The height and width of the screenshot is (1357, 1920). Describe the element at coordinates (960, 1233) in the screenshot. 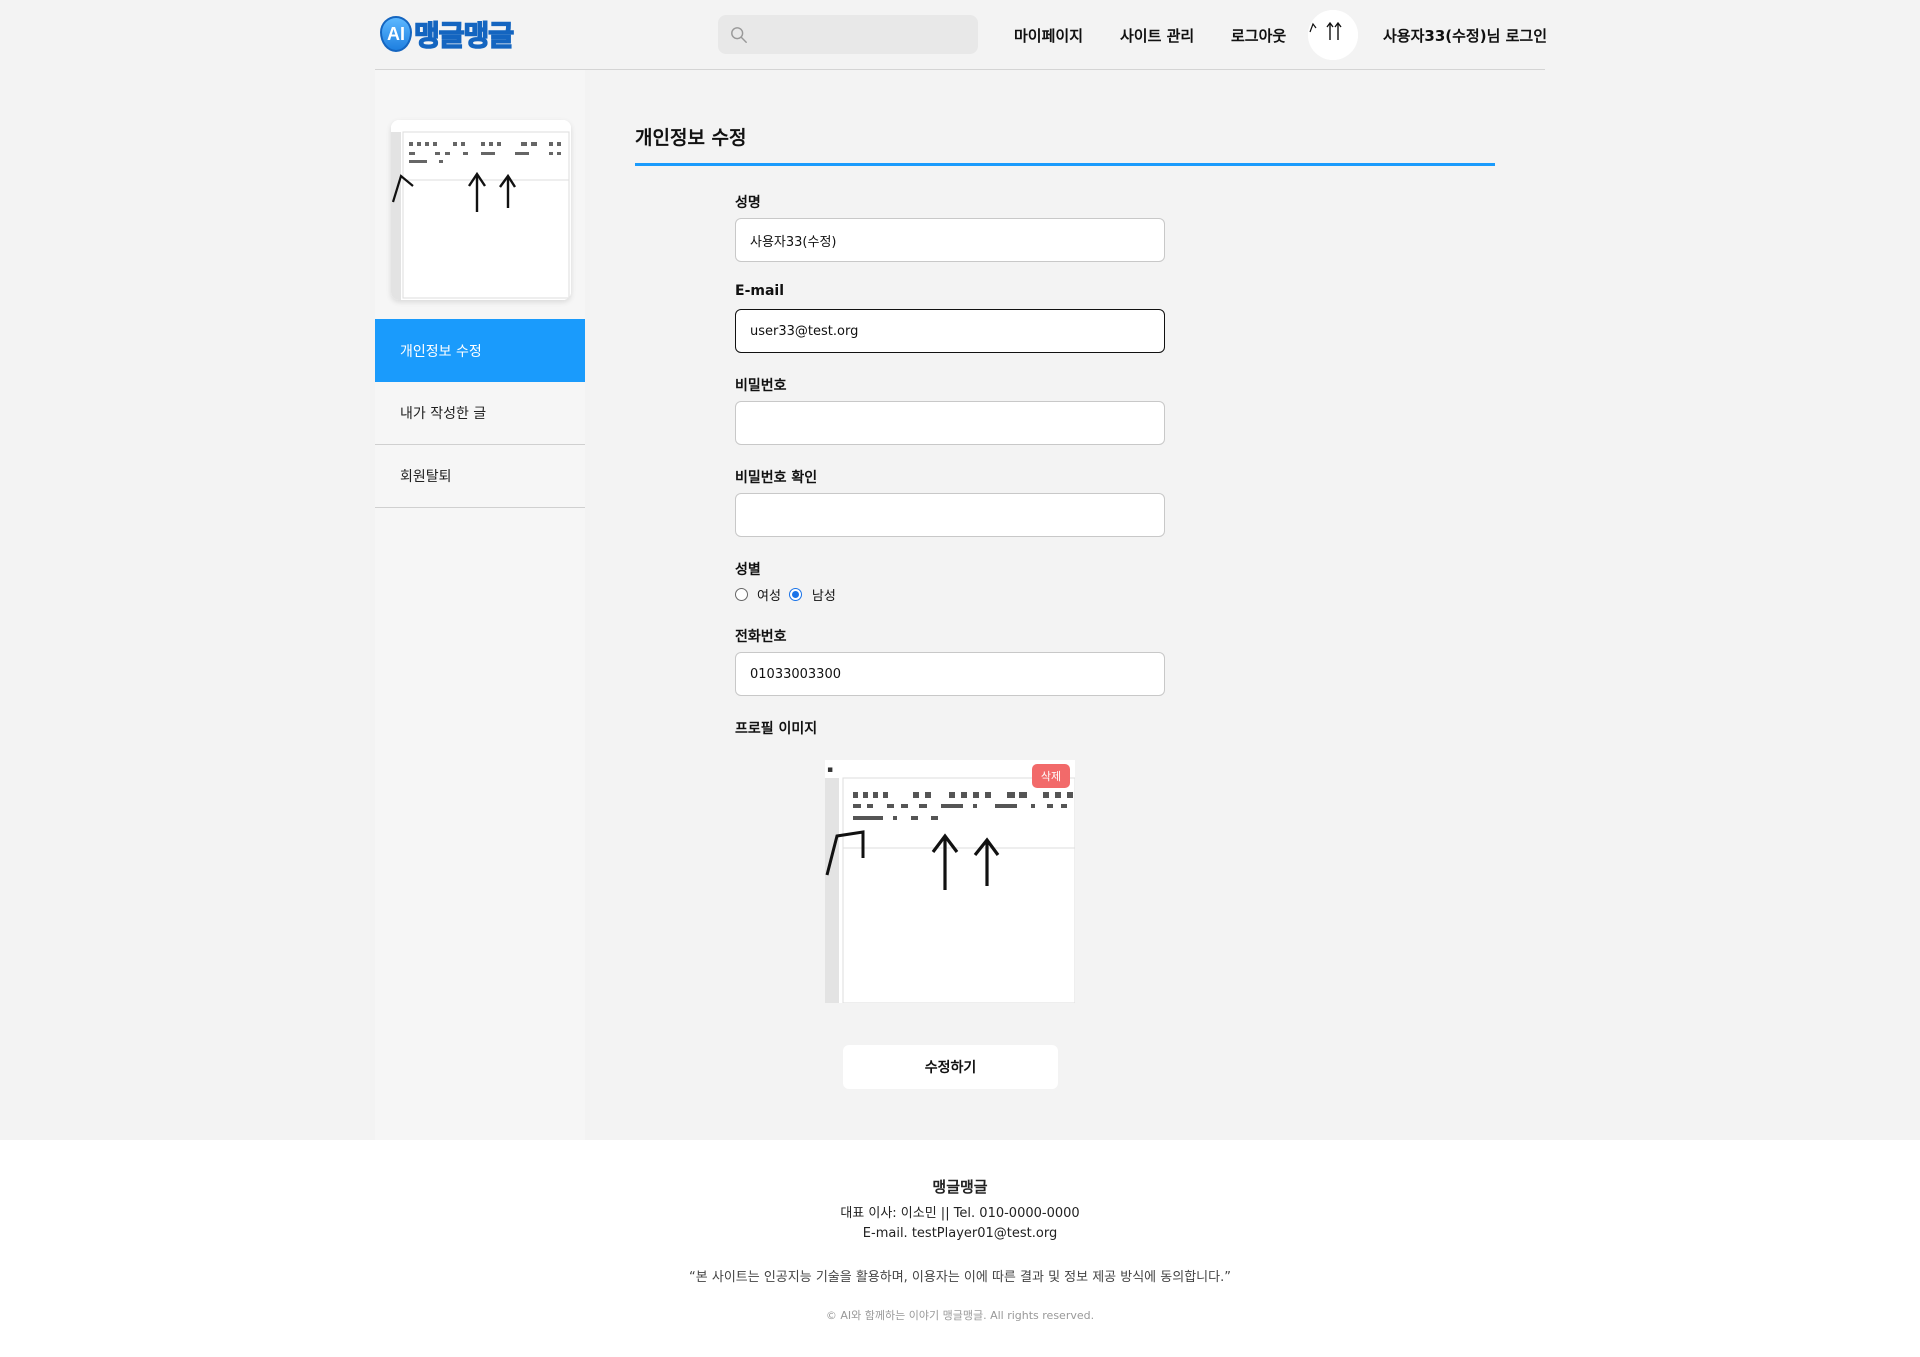

I see `footer-email: E-mail. testPlayer01@test.org` at that location.